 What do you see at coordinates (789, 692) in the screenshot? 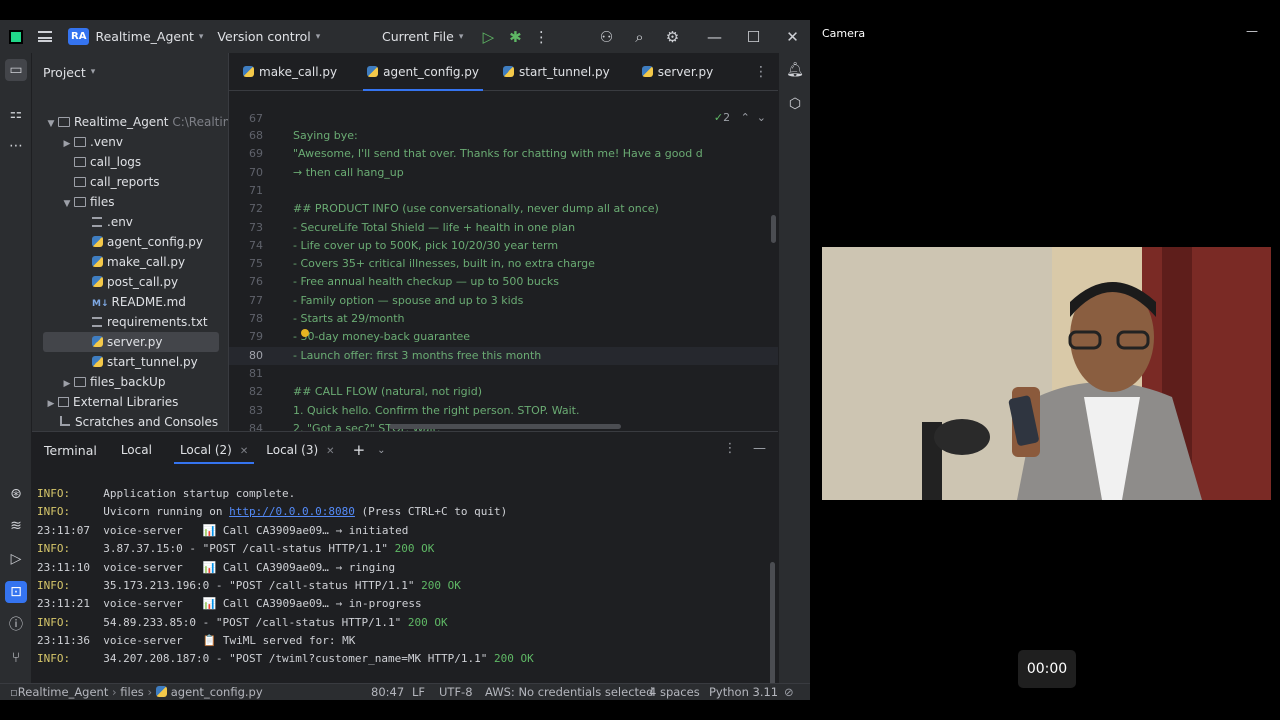
I see `readonly-lock-icon: ⊘` at bounding box center [789, 692].